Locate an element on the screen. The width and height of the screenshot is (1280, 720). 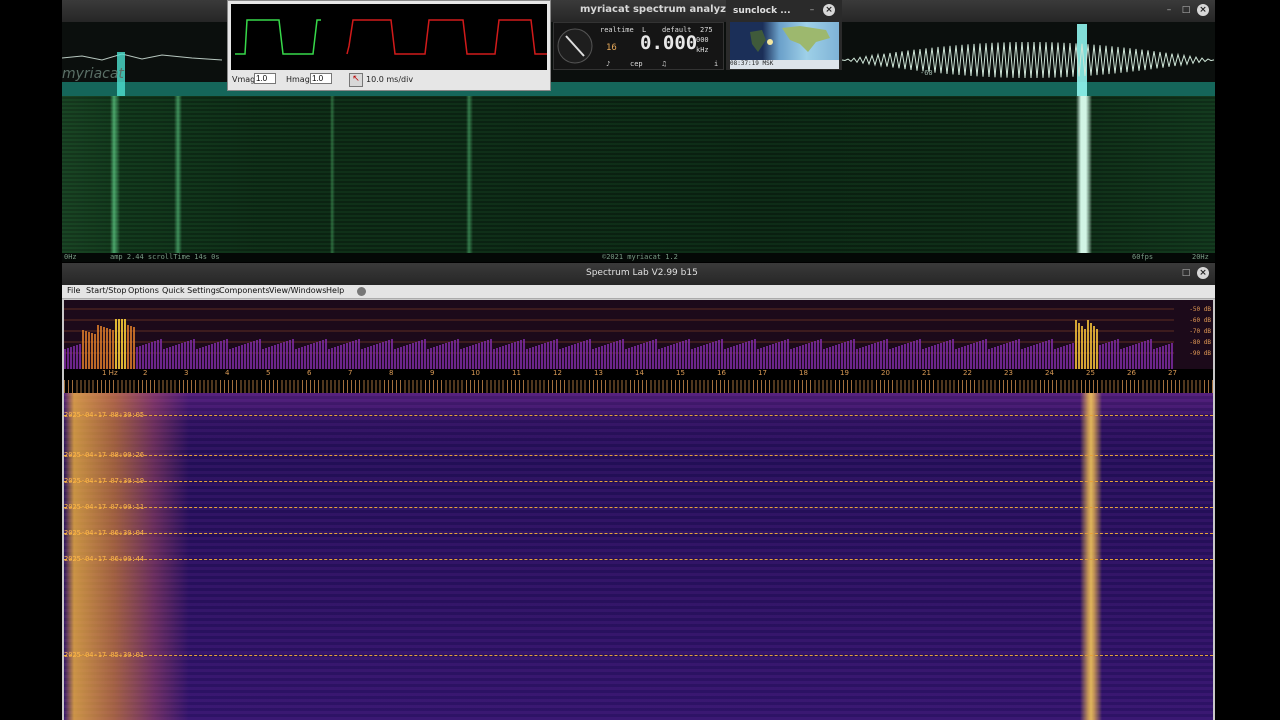
frequency-tick-label: 18 is located at coordinates (803, 373).